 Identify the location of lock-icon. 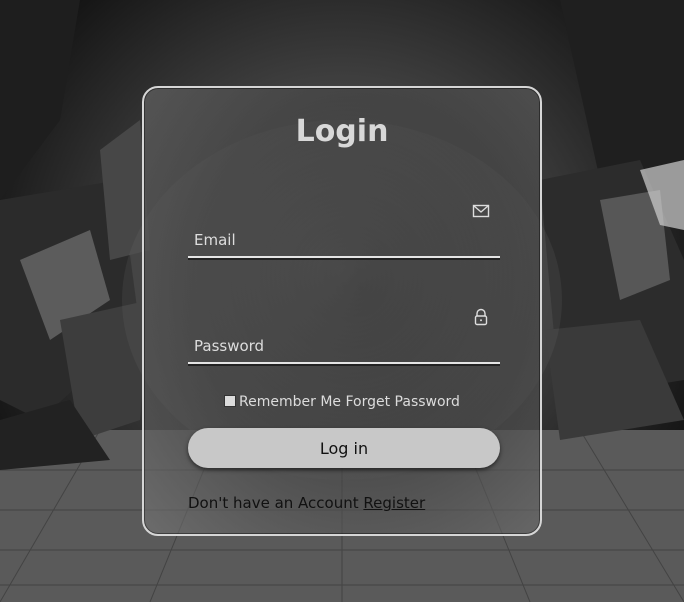
(481, 317).